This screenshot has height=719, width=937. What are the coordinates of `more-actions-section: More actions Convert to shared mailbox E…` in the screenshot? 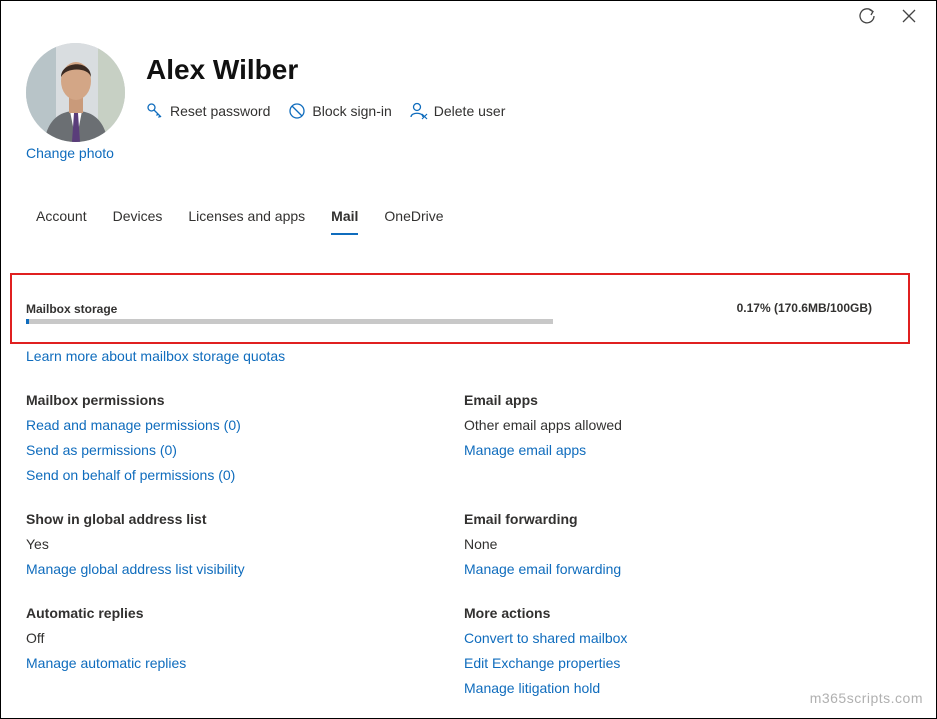 It's located at (545, 651).